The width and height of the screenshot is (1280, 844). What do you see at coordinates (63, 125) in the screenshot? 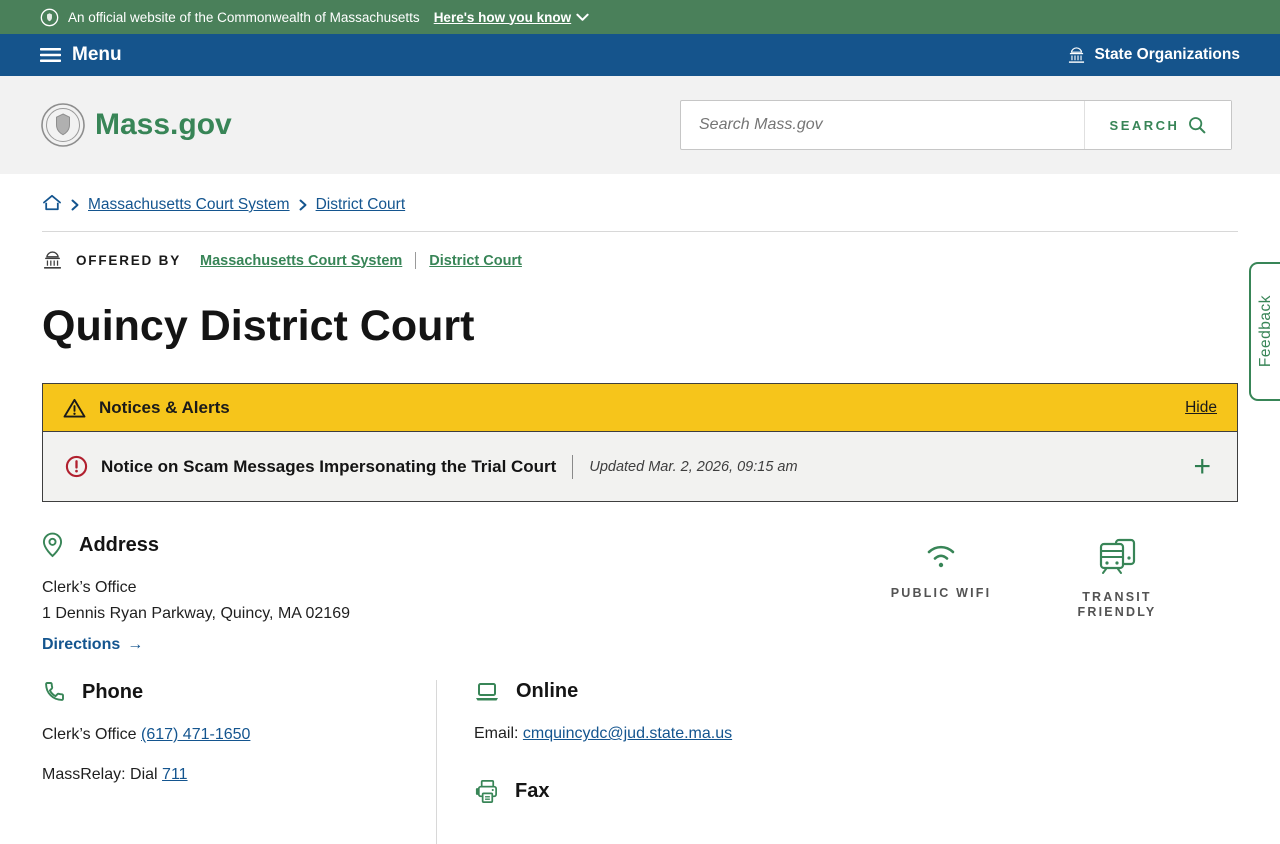
I see `massgov-seal-icon` at bounding box center [63, 125].